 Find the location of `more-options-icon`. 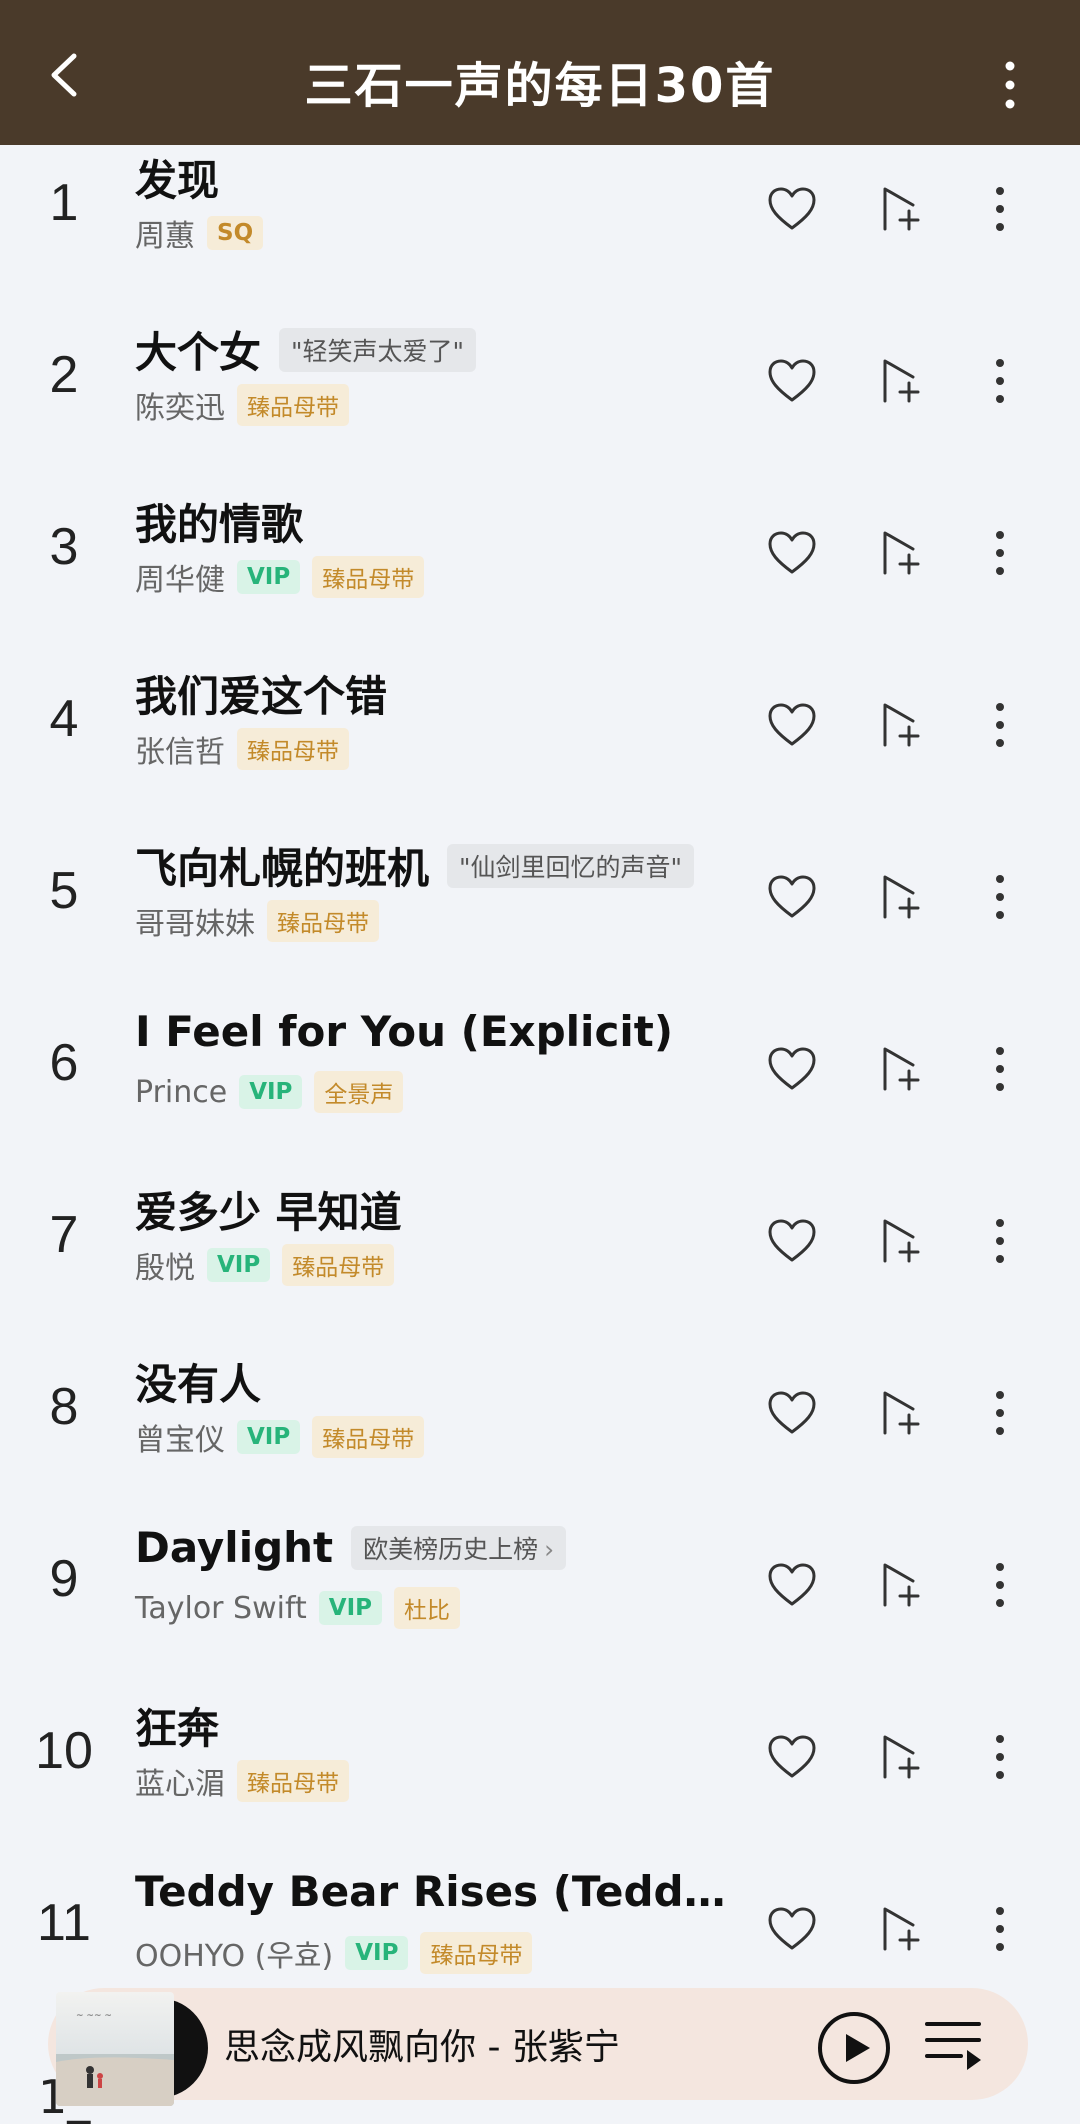

more-options-icon is located at coordinates (1010, 85).